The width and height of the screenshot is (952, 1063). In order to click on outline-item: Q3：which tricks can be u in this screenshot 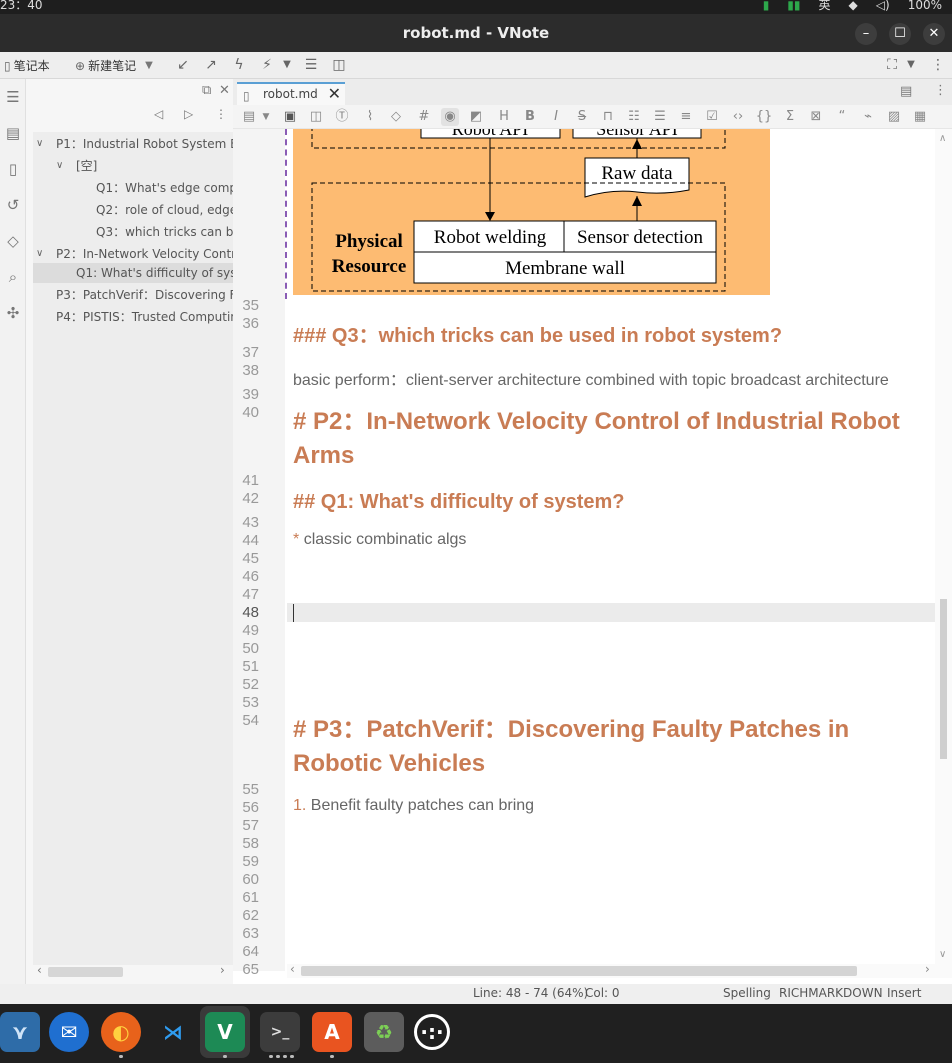, I will do `click(133, 232)`.